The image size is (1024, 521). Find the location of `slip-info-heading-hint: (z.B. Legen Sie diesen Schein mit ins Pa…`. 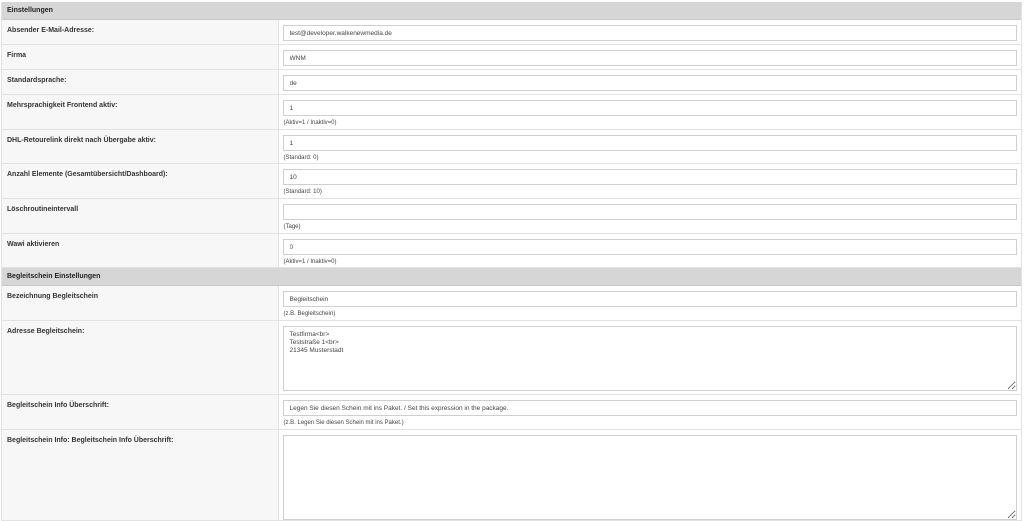

slip-info-heading-hint: (z.B. Legen Sie diesen Schein mit ins Pa… is located at coordinates (343, 423).